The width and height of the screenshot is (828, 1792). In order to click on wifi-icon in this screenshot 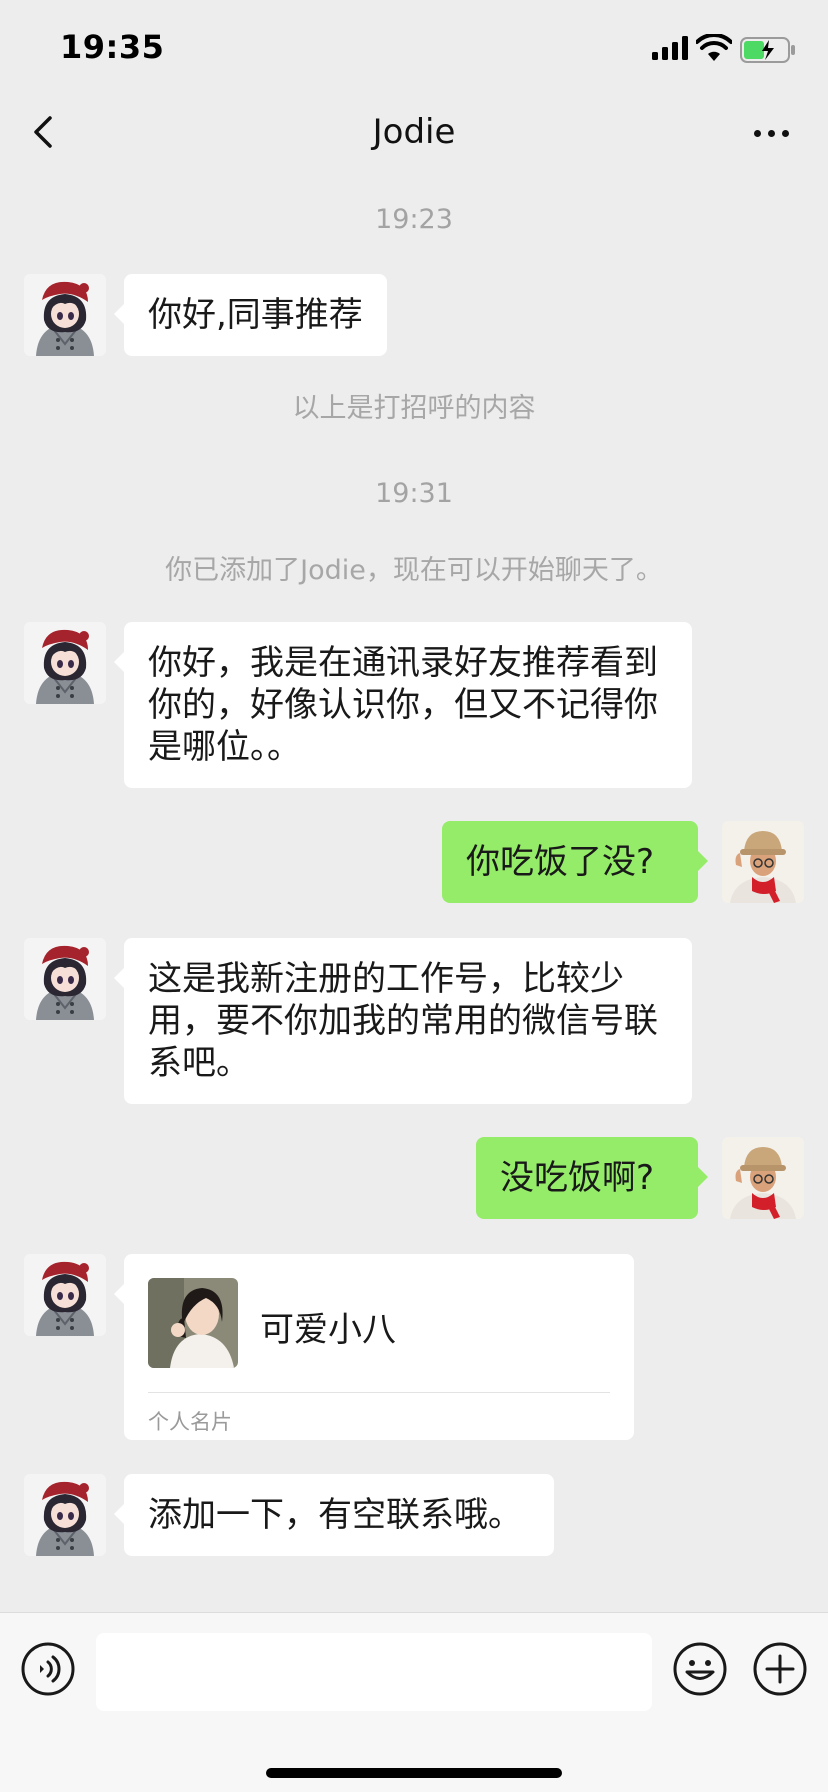, I will do `click(714, 47)`.